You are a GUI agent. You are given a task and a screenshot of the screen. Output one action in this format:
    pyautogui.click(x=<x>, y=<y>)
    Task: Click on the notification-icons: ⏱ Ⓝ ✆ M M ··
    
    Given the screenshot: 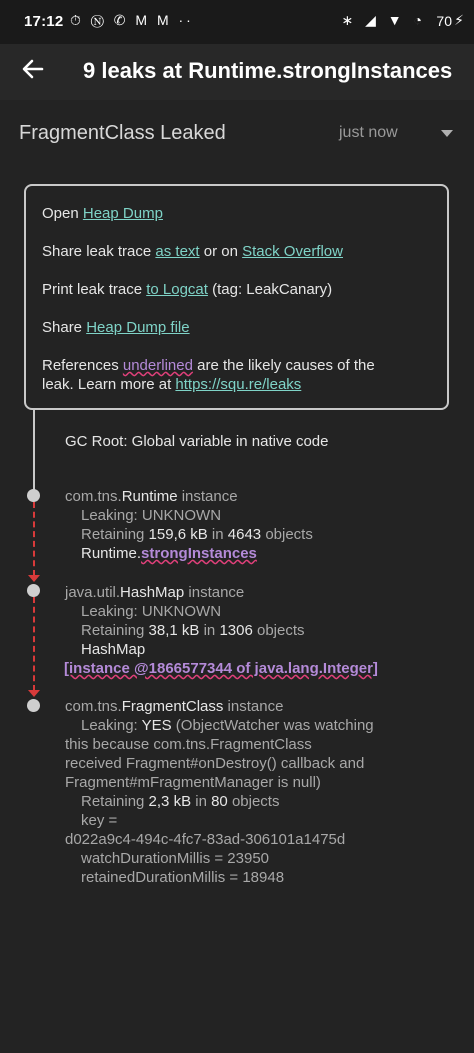 What is the action you would take?
    pyautogui.click(x=132, y=20)
    